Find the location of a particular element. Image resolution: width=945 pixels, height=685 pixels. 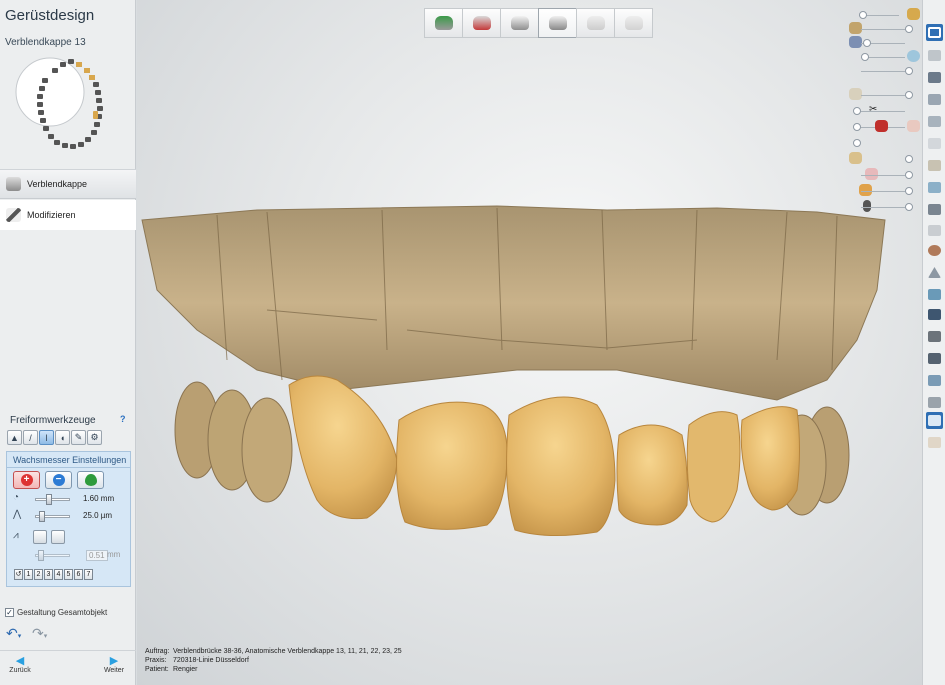

drop-icon is located at coordinates (90, 480).